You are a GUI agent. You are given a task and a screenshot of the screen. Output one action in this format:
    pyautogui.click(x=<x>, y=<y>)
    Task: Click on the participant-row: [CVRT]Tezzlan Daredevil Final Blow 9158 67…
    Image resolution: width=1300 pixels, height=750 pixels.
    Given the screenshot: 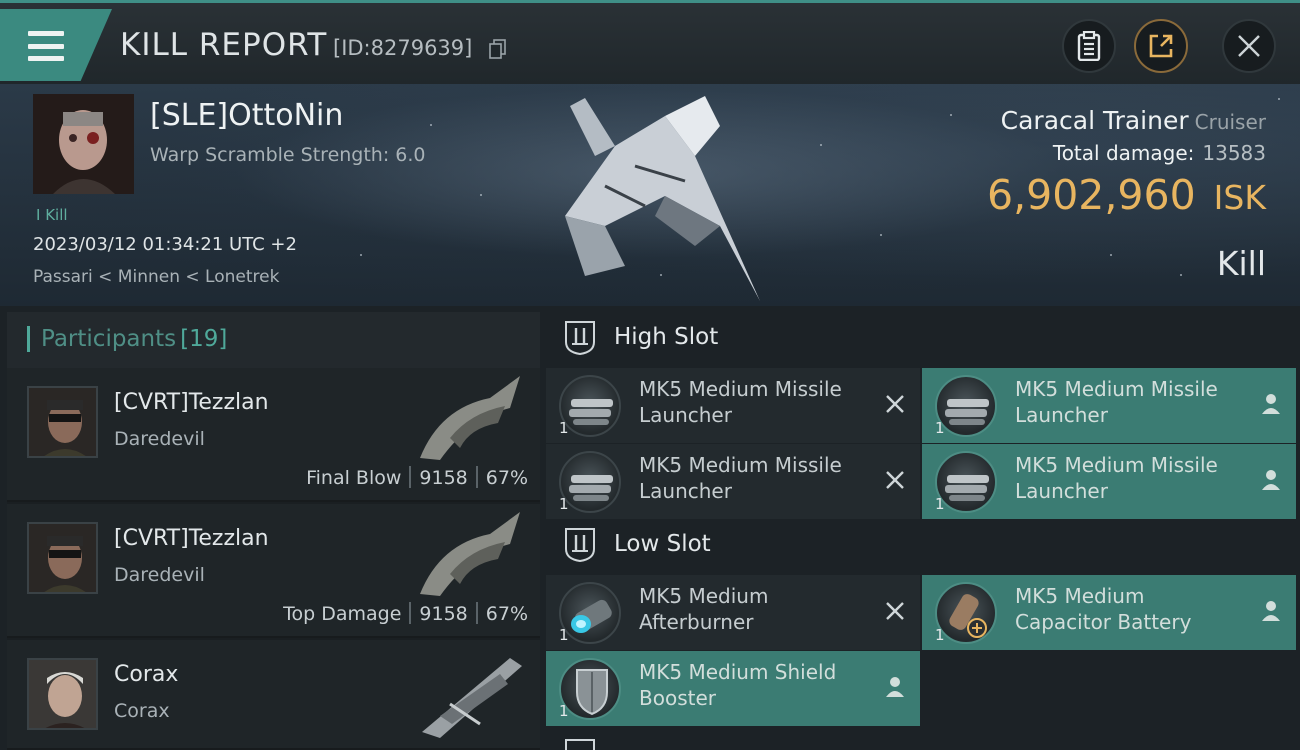 What is the action you would take?
    pyautogui.click(x=273, y=435)
    